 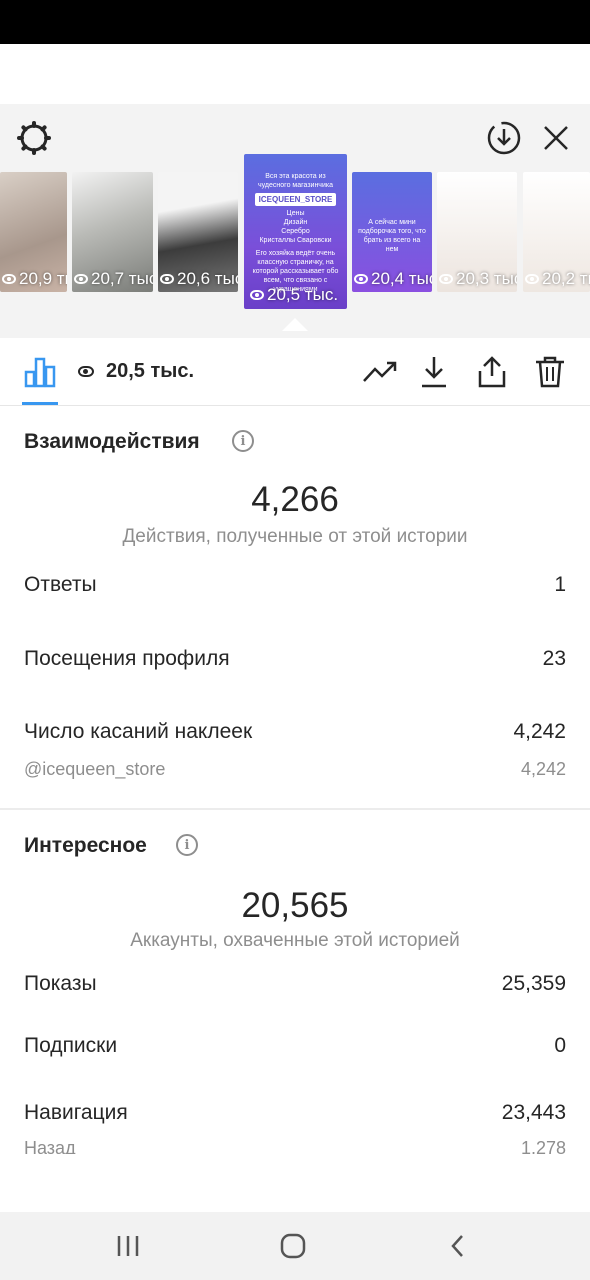 What do you see at coordinates (295, 905) in the screenshot?
I see `discovery-total: 20,565` at bounding box center [295, 905].